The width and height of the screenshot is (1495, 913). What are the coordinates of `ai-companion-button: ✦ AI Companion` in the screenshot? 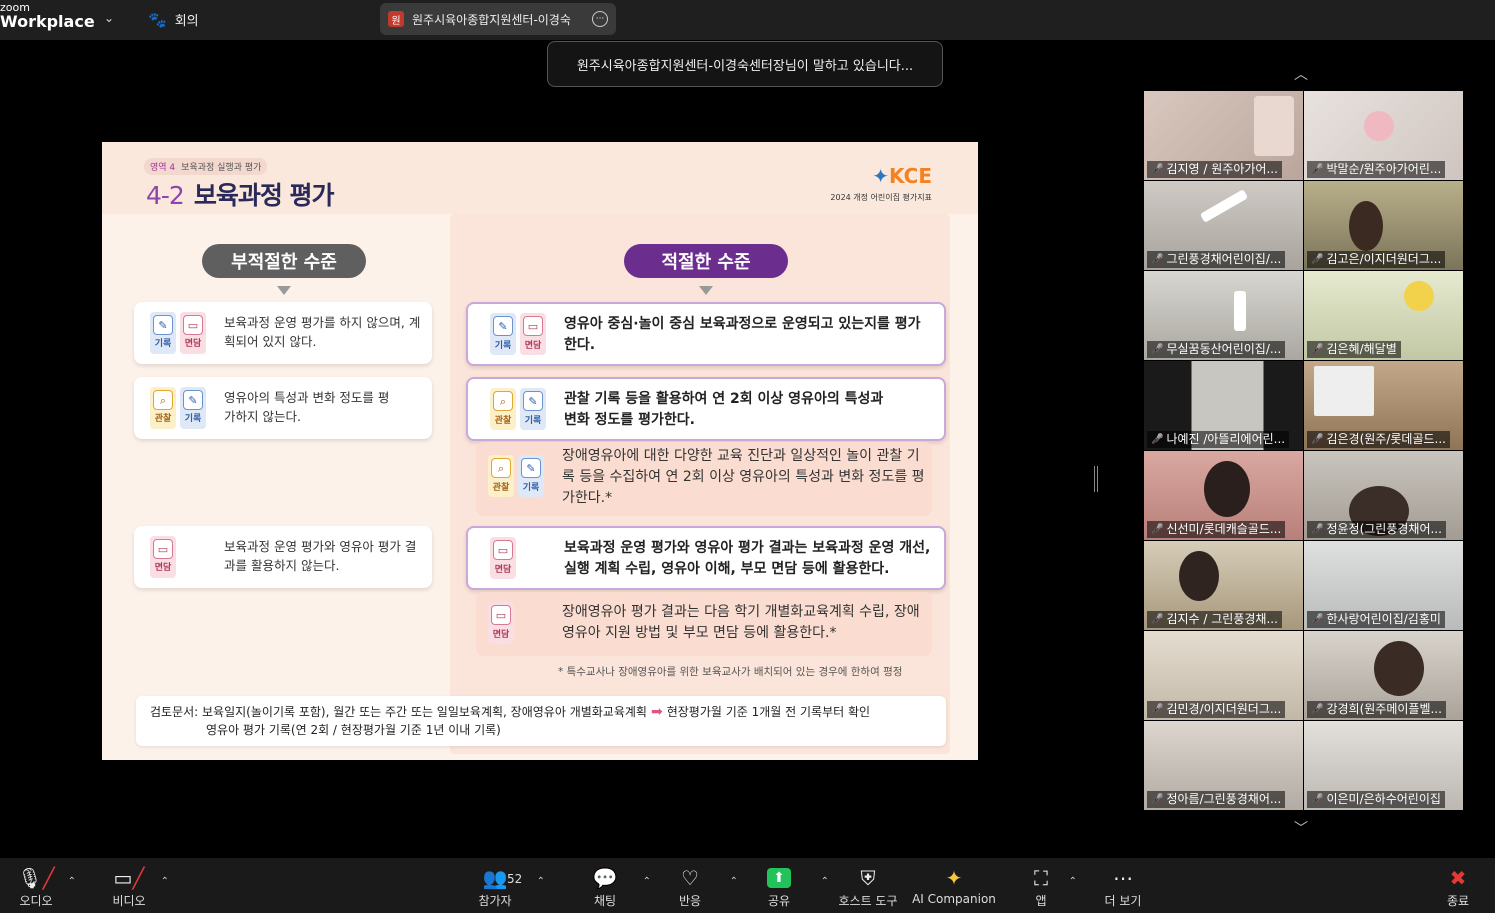 It's located at (954, 885).